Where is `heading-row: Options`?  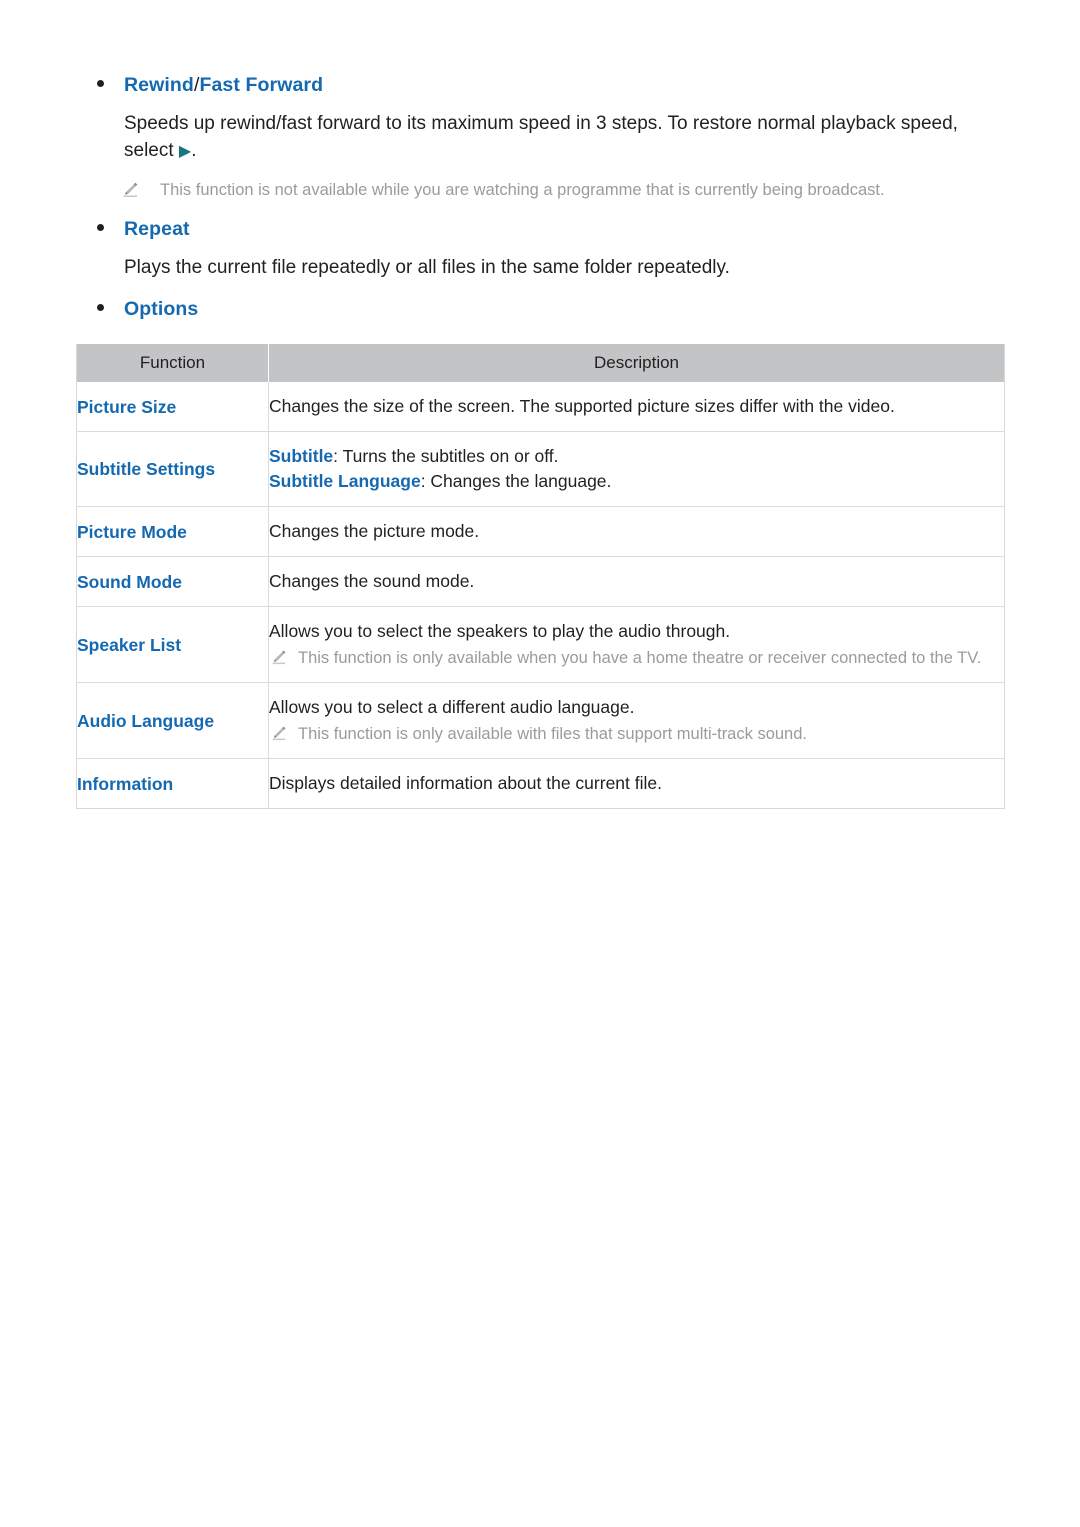
heading-row: Options is located at coordinates (540, 309).